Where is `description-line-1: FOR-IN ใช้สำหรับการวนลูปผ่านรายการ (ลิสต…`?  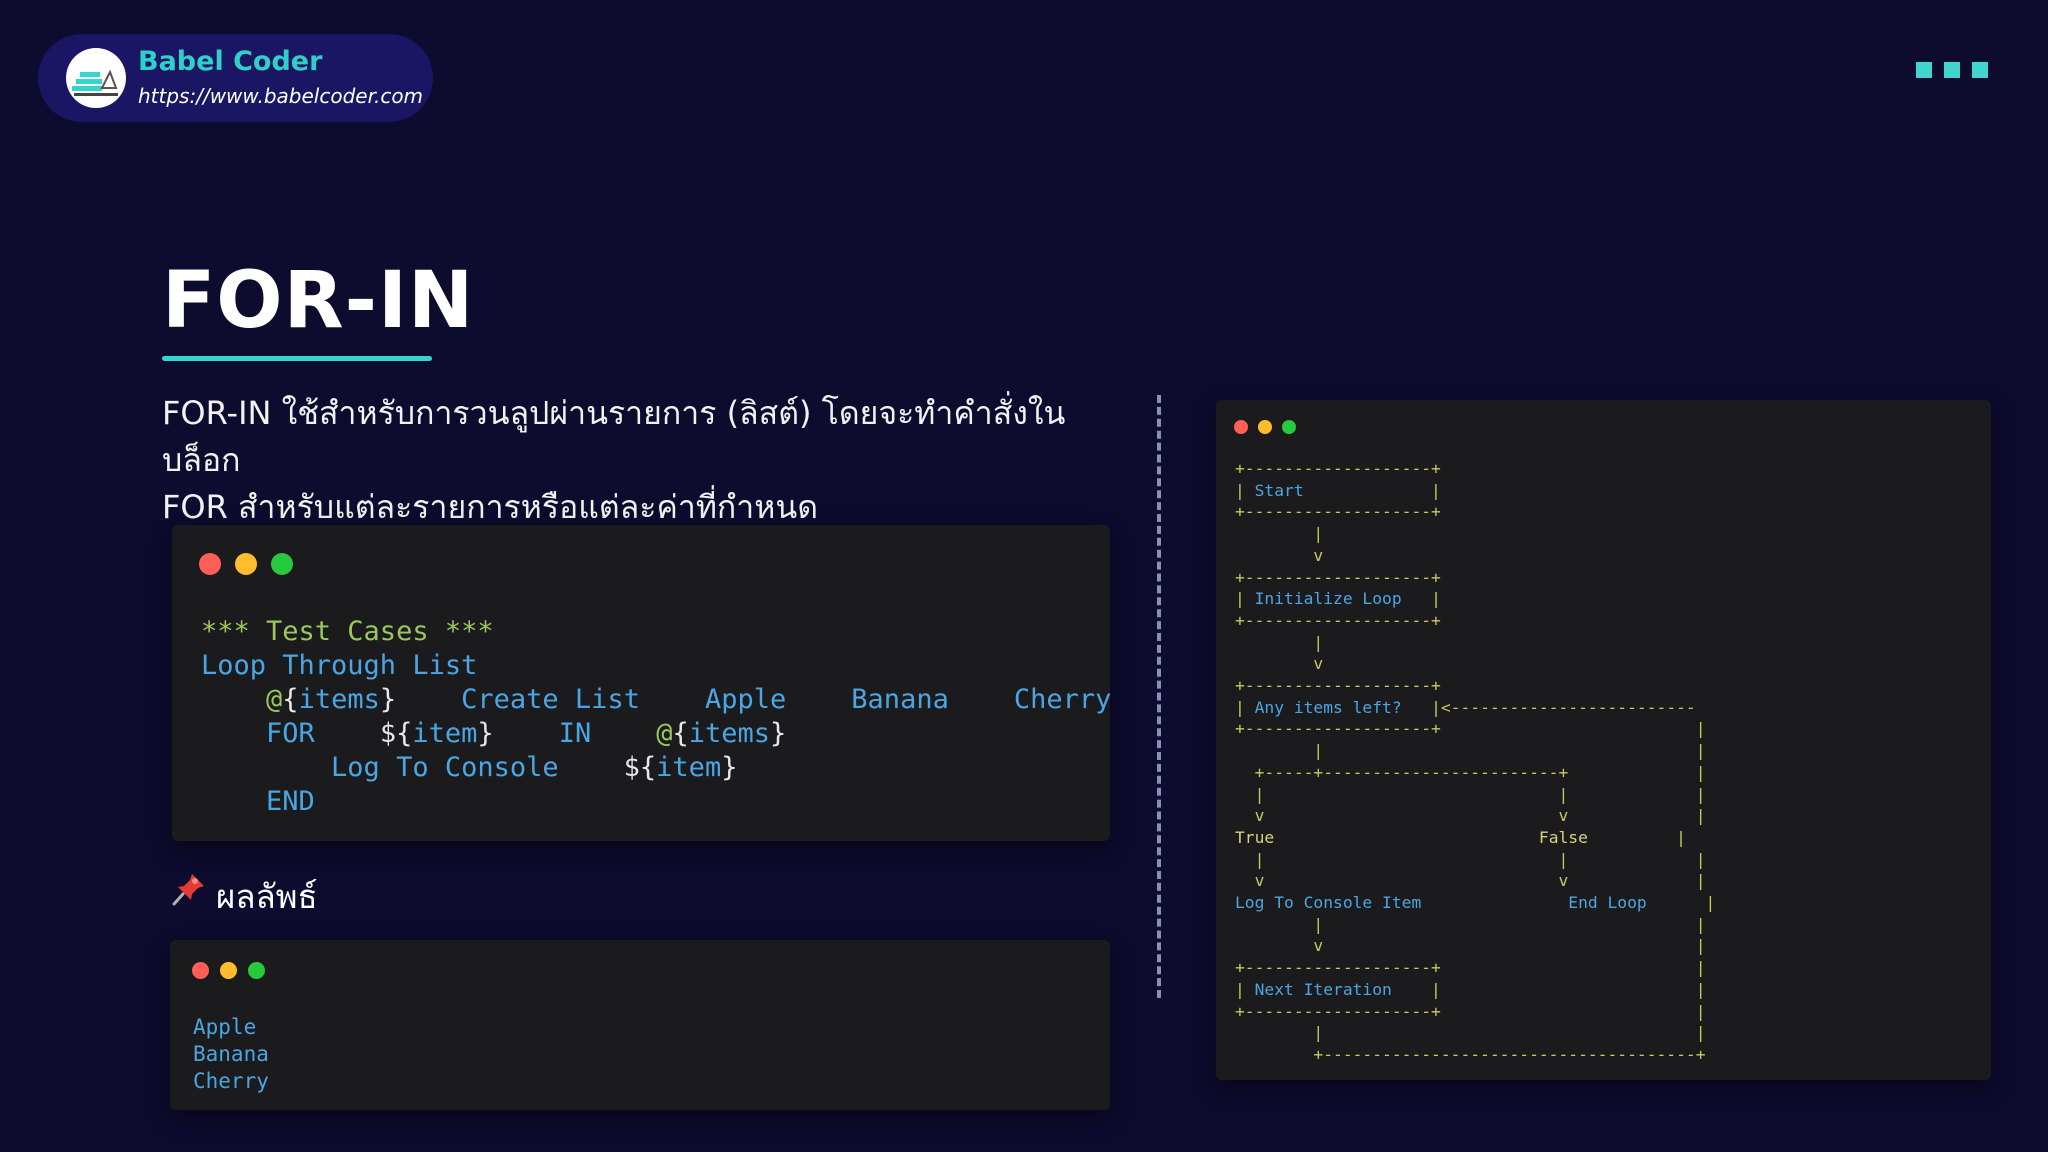
description-line-1: FOR-IN ใช้สำหรับการวนลูปผ่านรายการ (ลิสต… is located at coordinates (614, 436).